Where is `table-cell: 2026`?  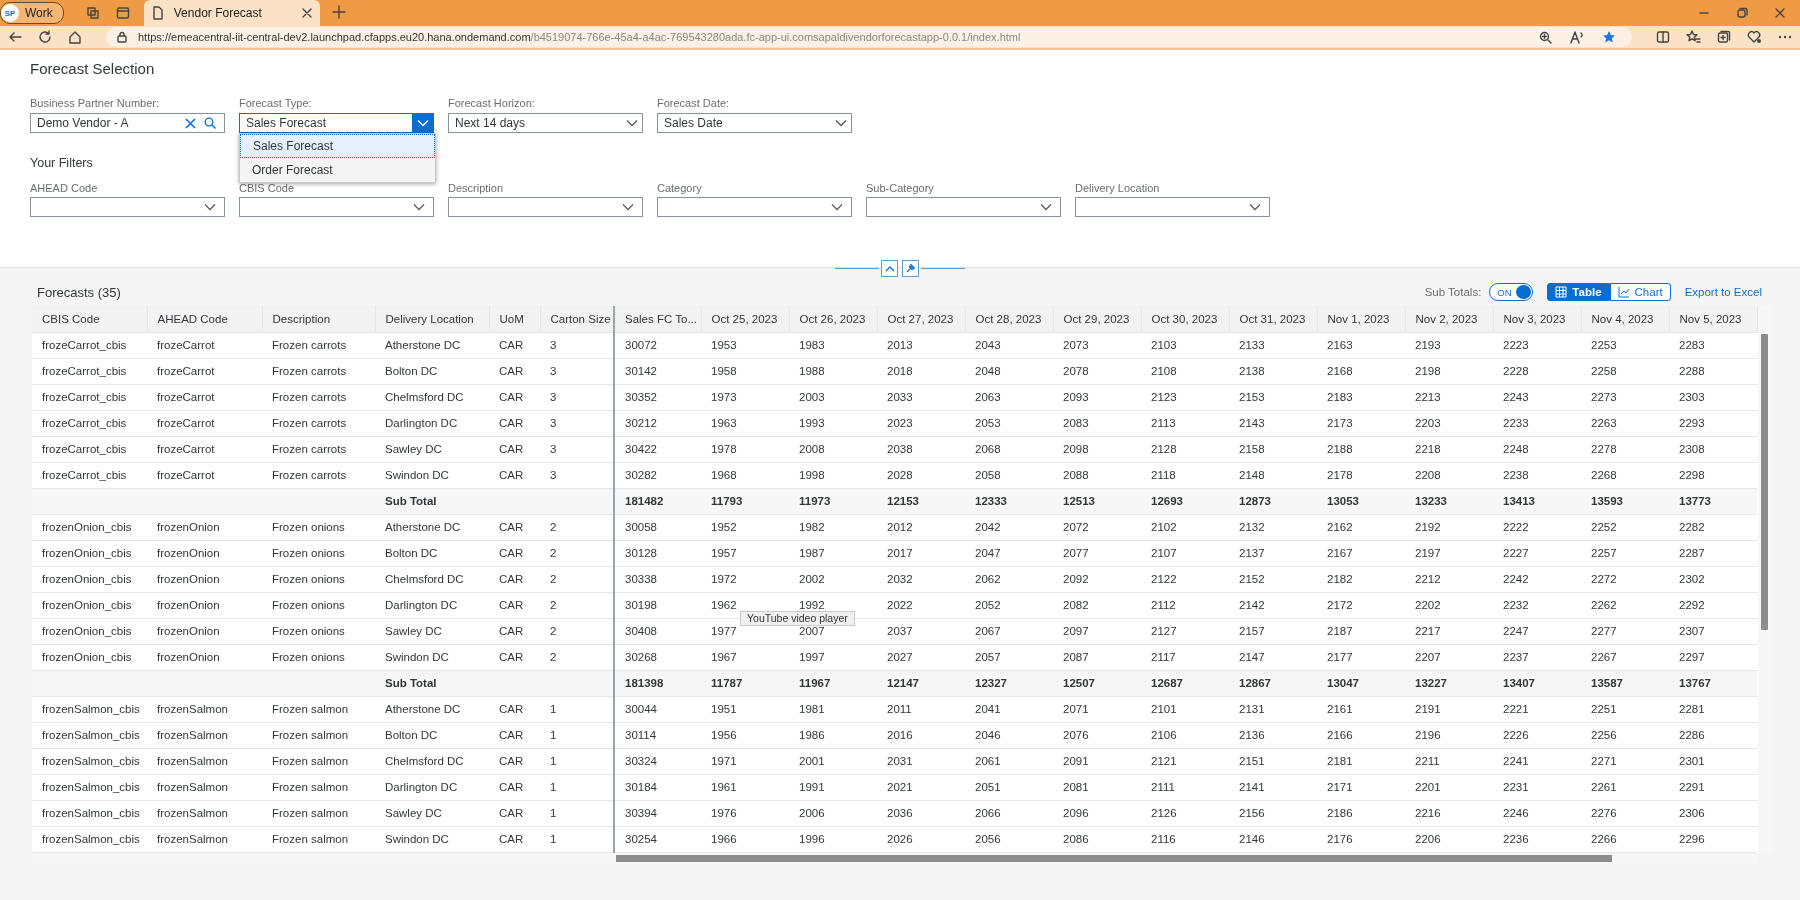
table-cell: 2026 is located at coordinates (921, 839).